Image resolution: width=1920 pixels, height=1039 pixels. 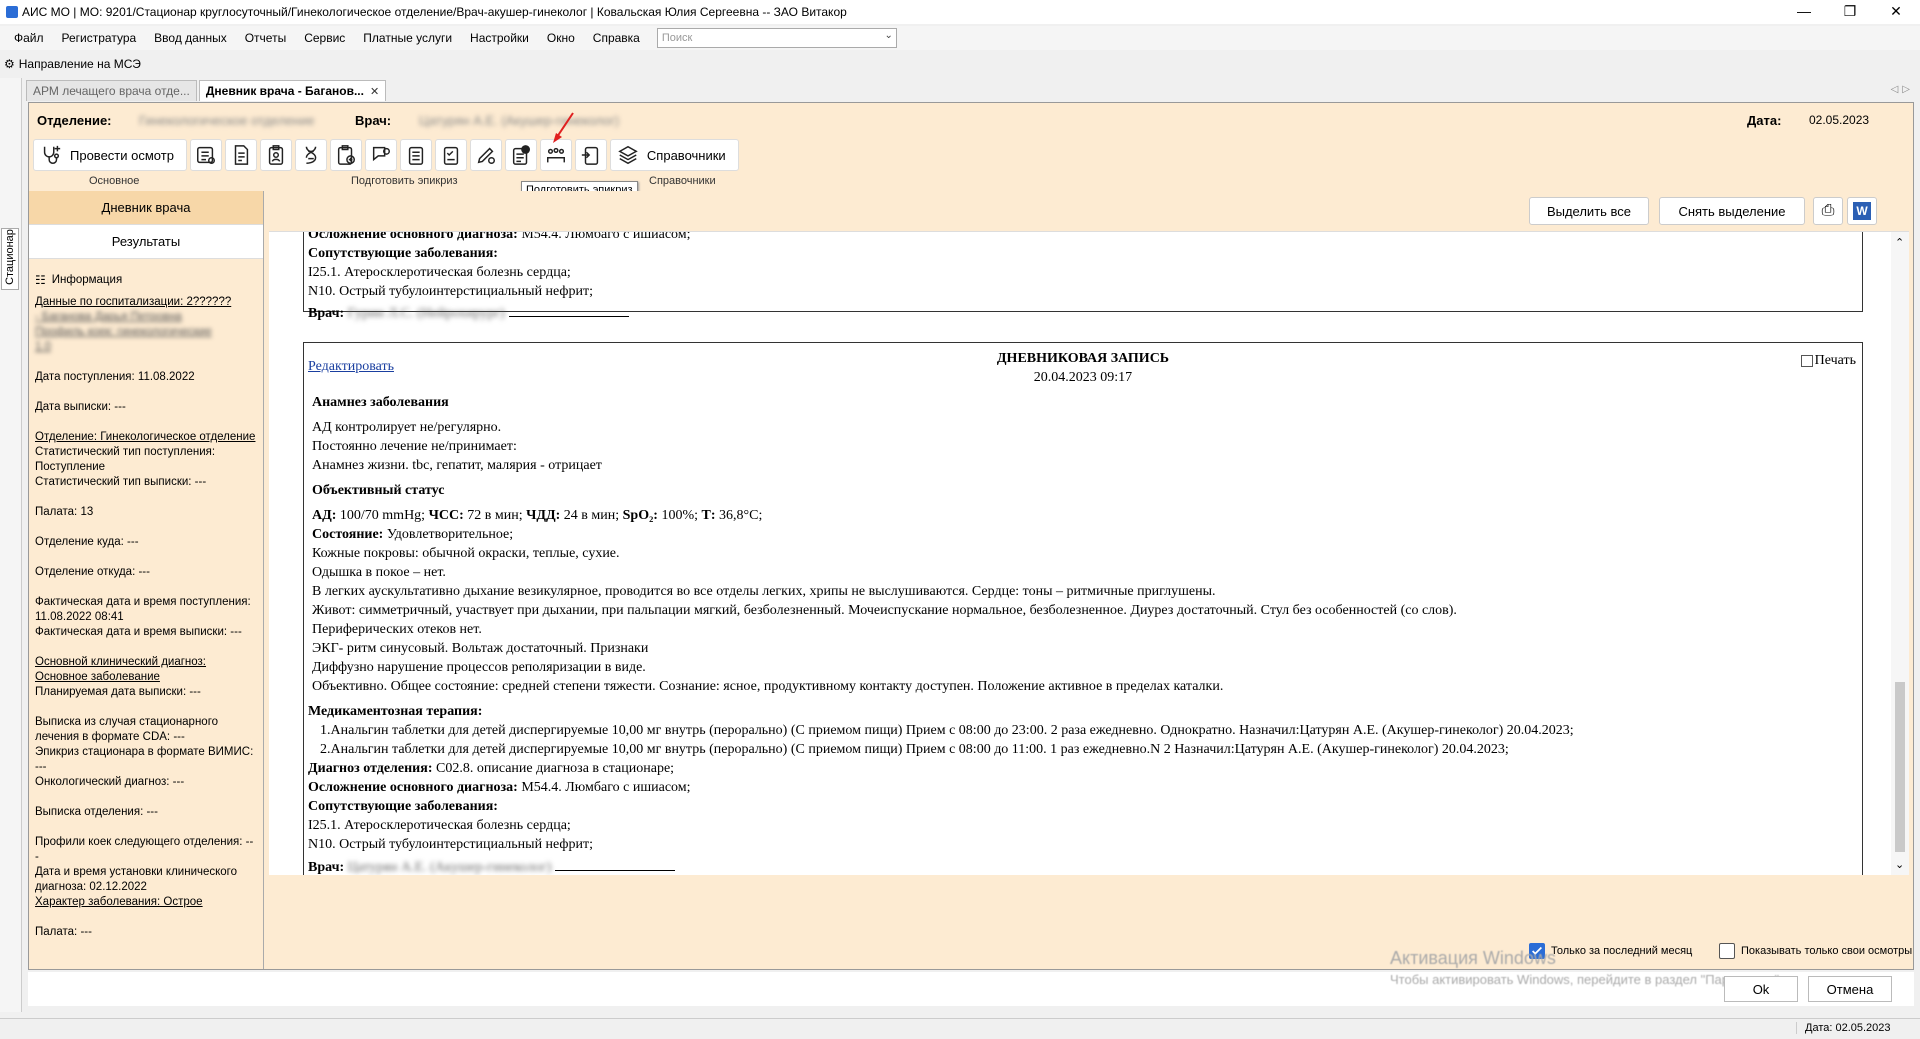 I want to click on info-item: Онкологический диагноз: ---, so click(x=146, y=782).